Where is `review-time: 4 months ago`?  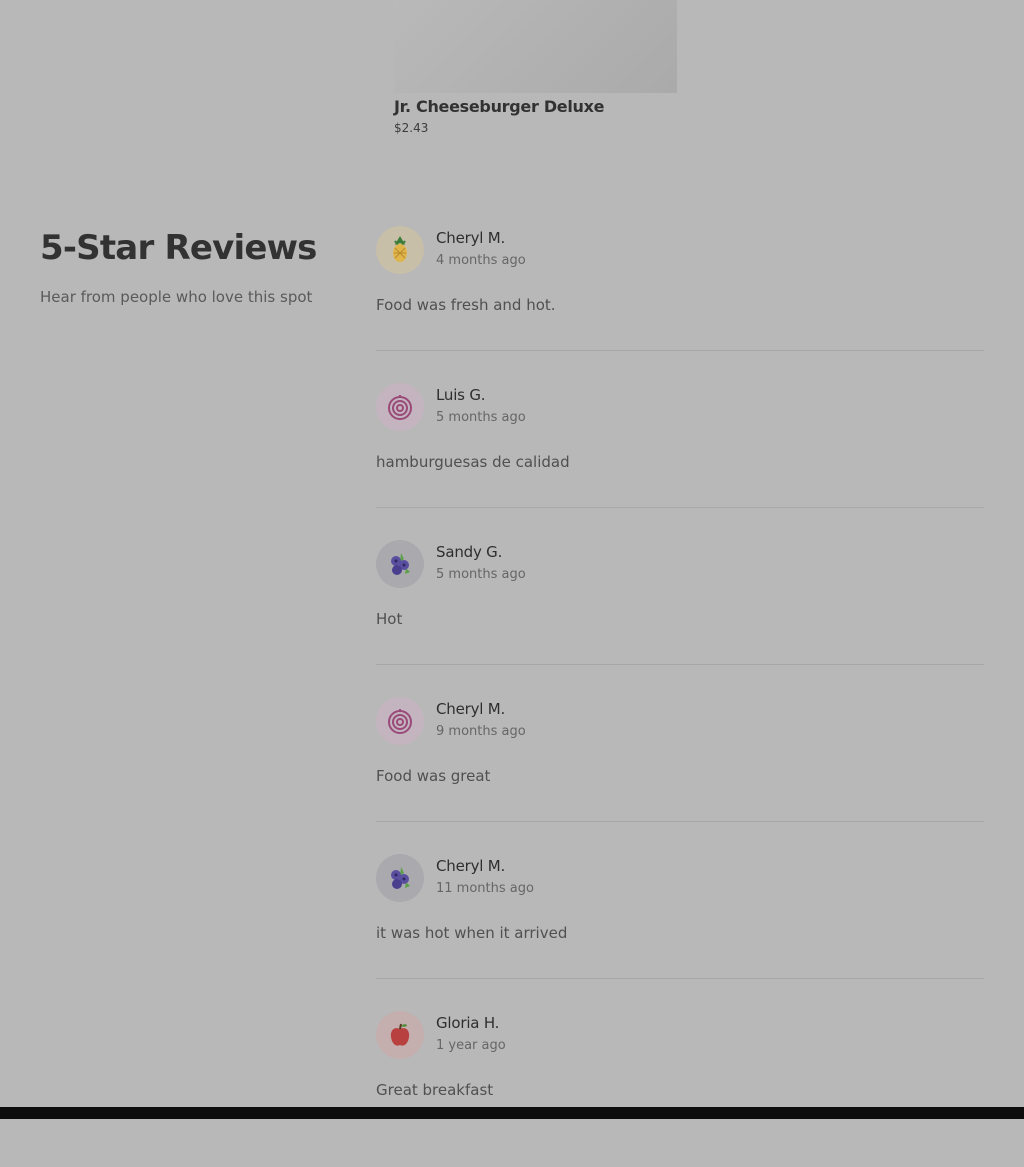 review-time: 4 months ago is located at coordinates (481, 260).